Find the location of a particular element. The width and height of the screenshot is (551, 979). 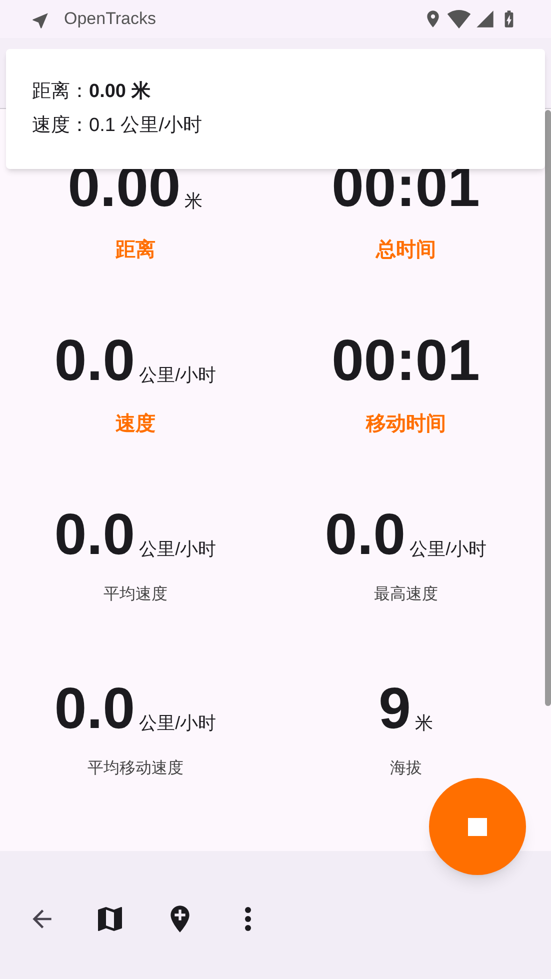

stat-label: 速度 is located at coordinates (135, 424).